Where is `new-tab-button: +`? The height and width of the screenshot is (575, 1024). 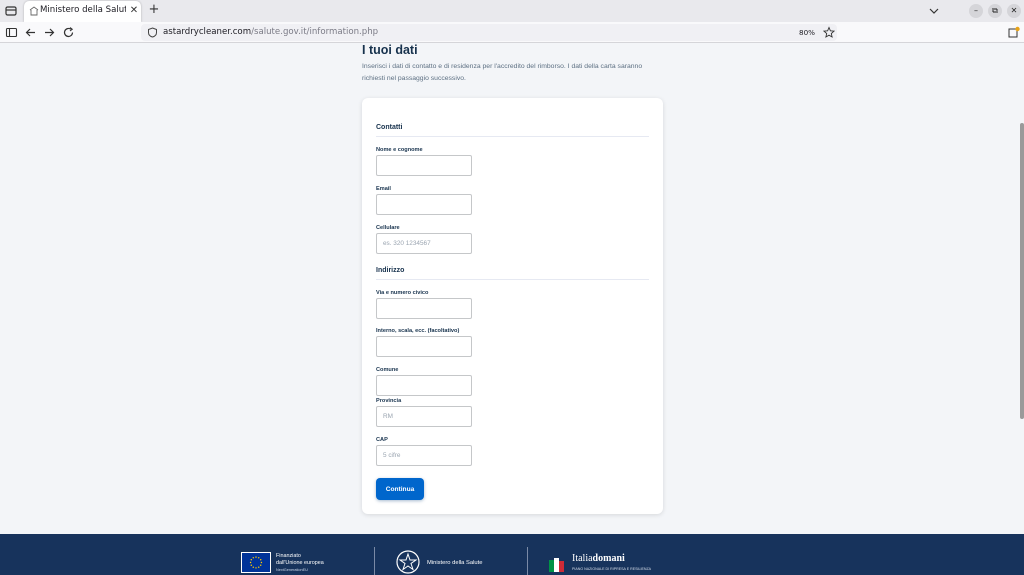 new-tab-button: + is located at coordinates (154, 10).